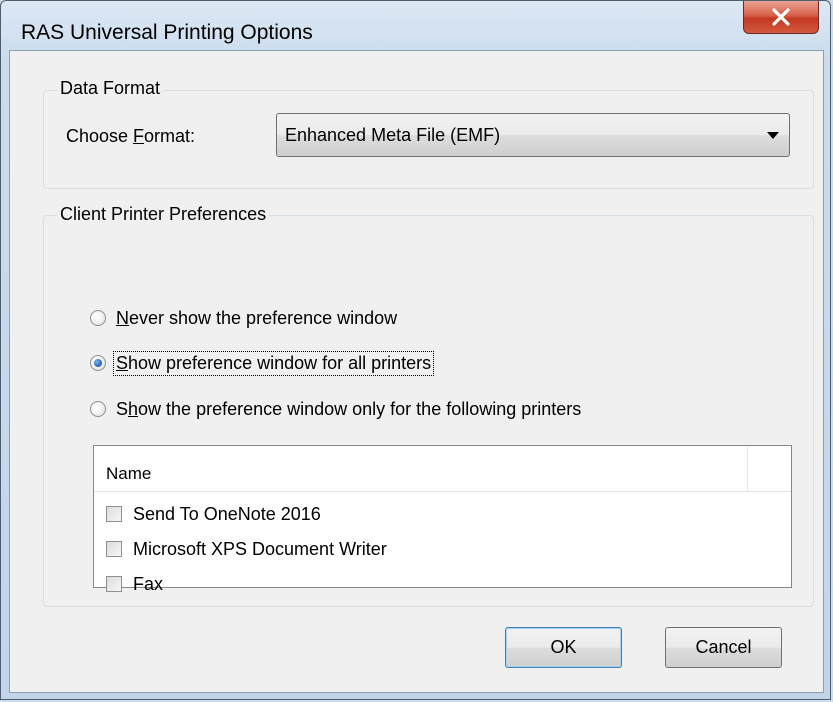  I want to click on radio-show-all-label: Show preference window for all printers, so click(273, 363).